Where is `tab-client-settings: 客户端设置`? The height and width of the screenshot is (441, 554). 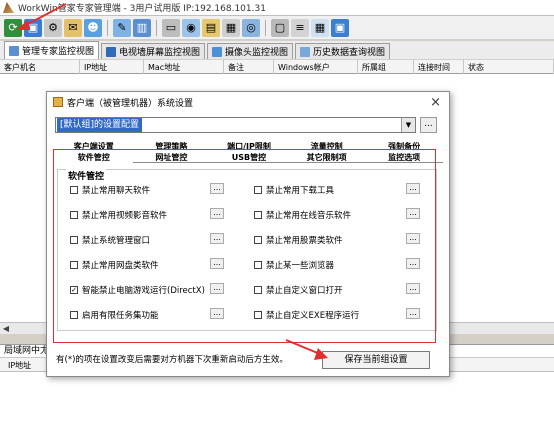 tab-client-settings: 客户端设置 is located at coordinates (94, 146).